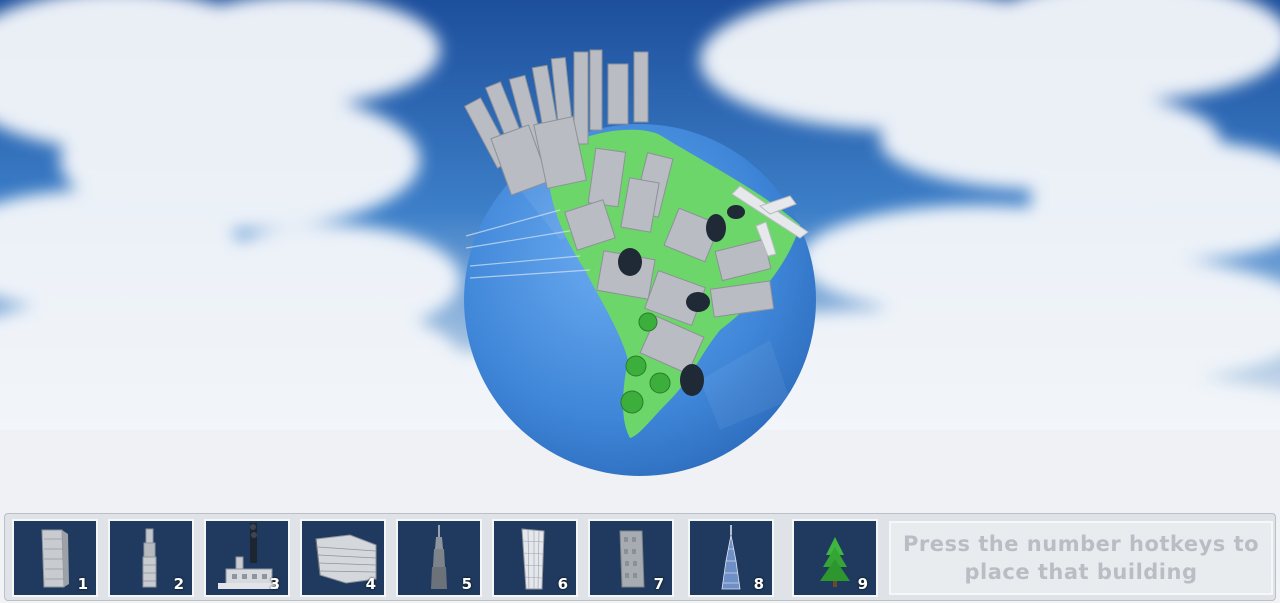 The width and height of the screenshot is (1280, 603). What do you see at coordinates (247, 558) in the screenshot?
I see `hotbar-slot-3: 3` at bounding box center [247, 558].